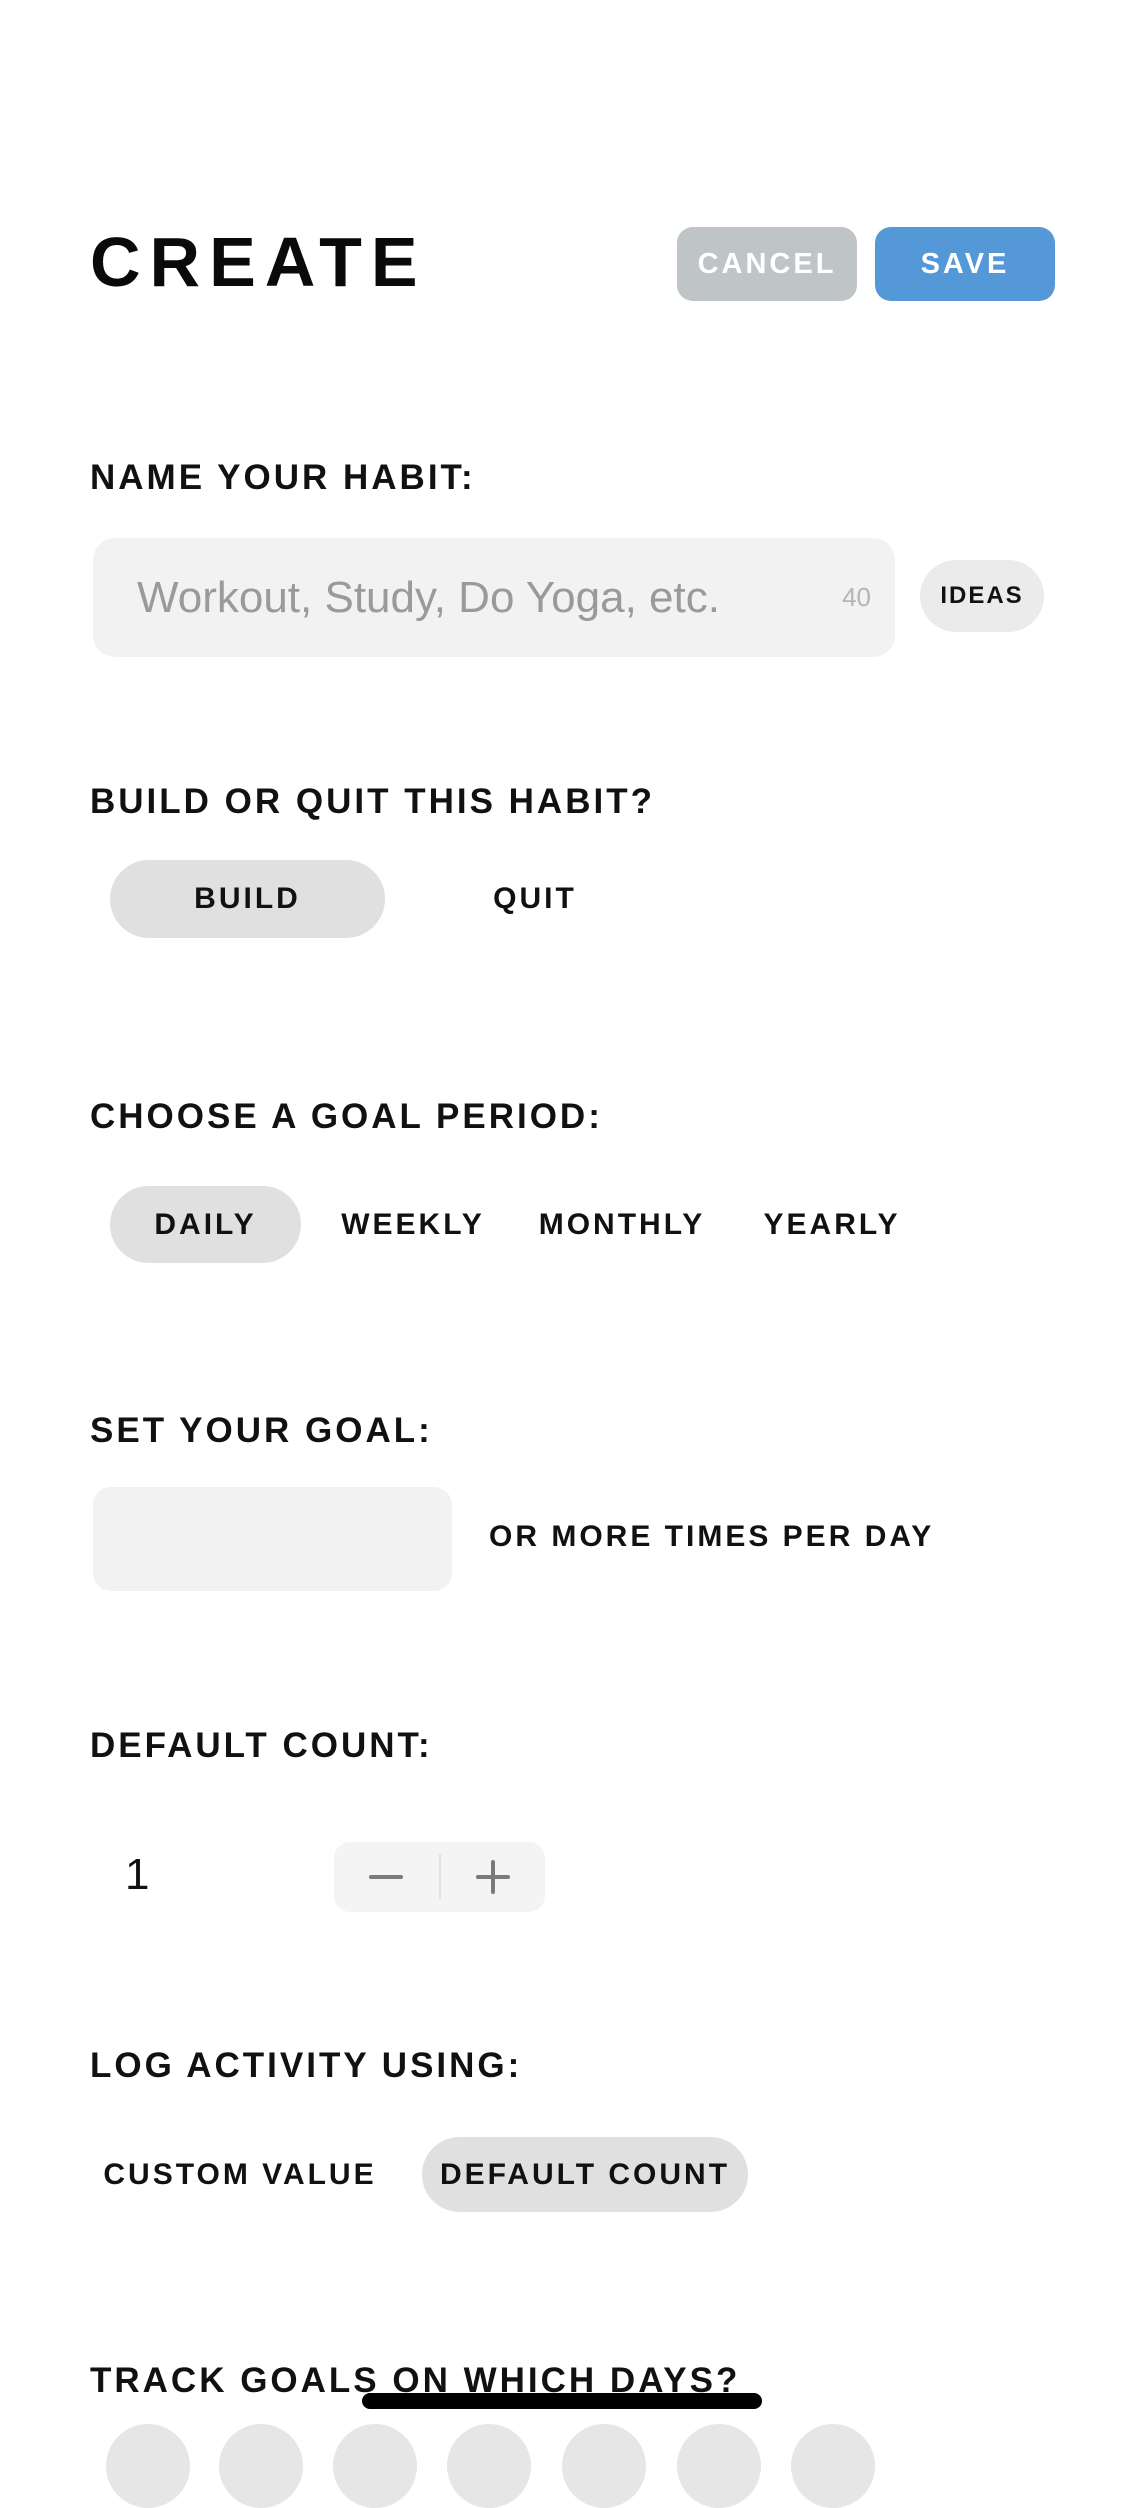  Describe the element at coordinates (283, 477) in the screenshot. I see `name-habit-label: NAME YOUR HABIT:` at that location.